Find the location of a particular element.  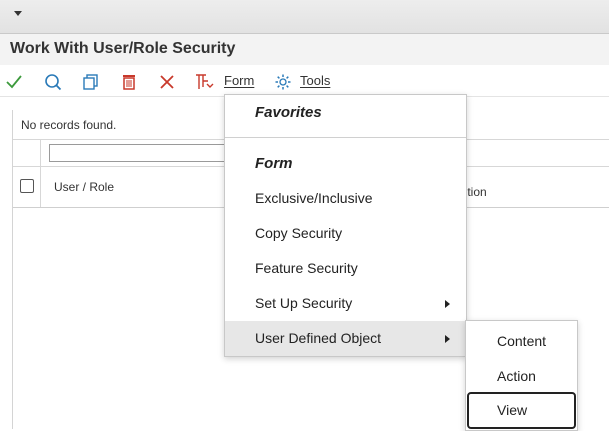

search-icon is located at coordinates (53, 82).